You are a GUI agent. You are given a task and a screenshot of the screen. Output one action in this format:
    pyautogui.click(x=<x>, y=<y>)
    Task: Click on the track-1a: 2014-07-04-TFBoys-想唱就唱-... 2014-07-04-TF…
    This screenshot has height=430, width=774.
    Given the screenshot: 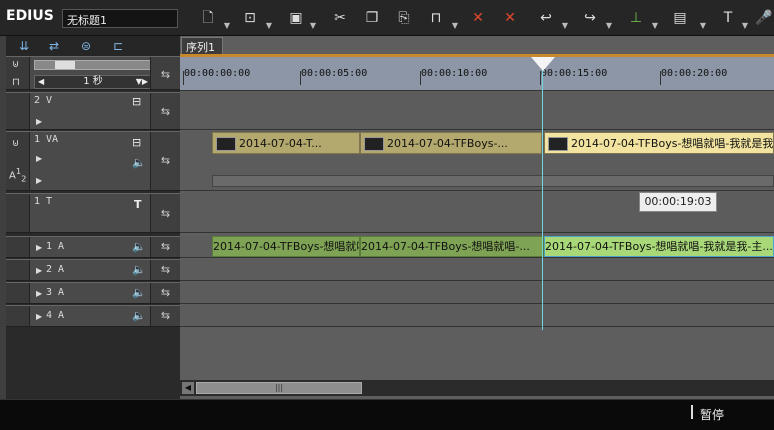 What is the action you would take?
    pyautogui.click(x=477, y=247)
    